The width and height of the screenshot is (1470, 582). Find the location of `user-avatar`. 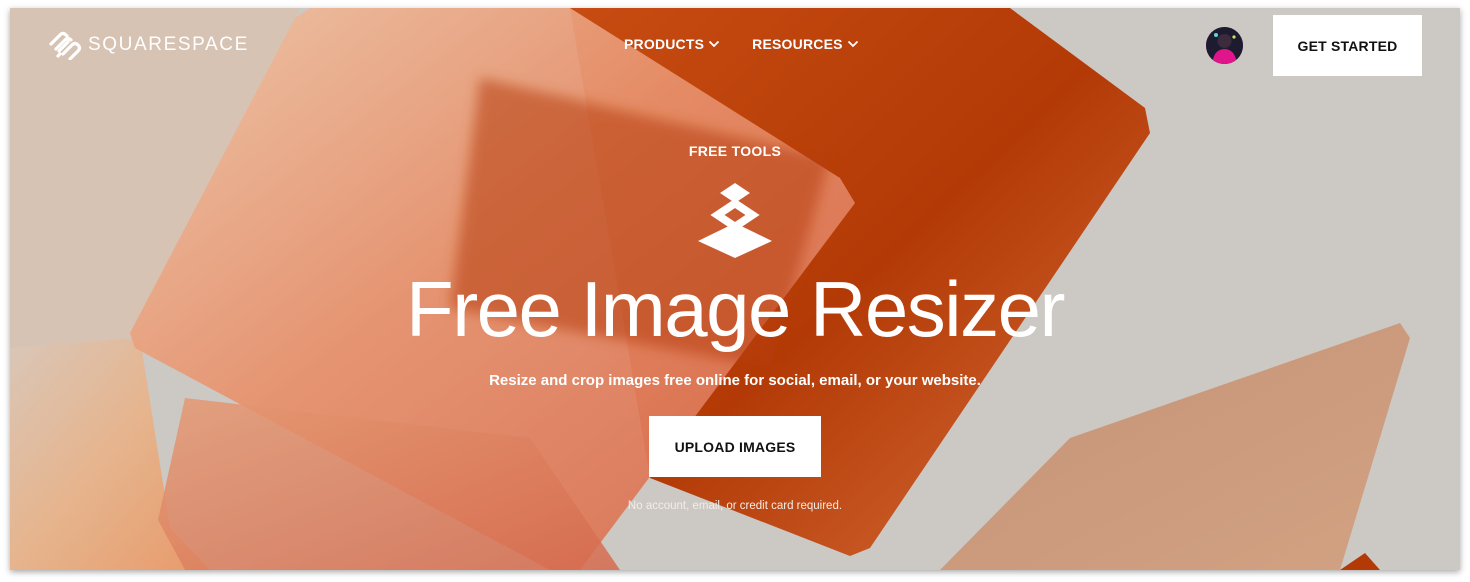

user-avatar is located at coordinates (1224, 45).